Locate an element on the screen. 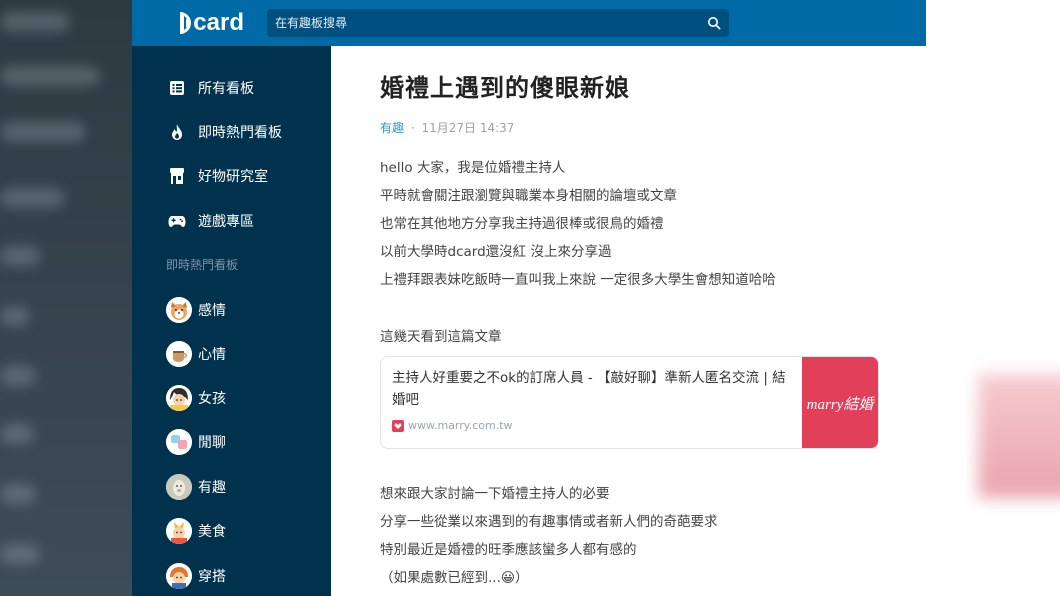 Image resolution: width=1060 pixels, height=596 pixels. post-line: 這幾天看到這篇文章 is located at coordinates (441, 337).